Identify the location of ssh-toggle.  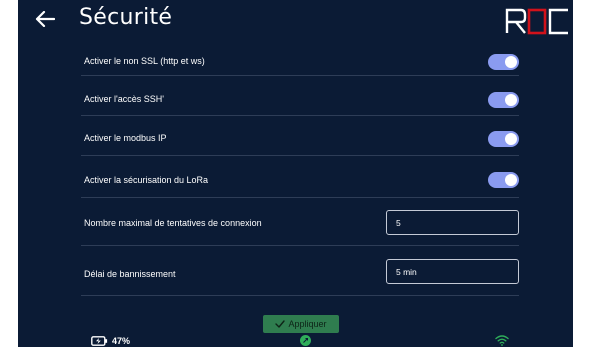
(503, 100).